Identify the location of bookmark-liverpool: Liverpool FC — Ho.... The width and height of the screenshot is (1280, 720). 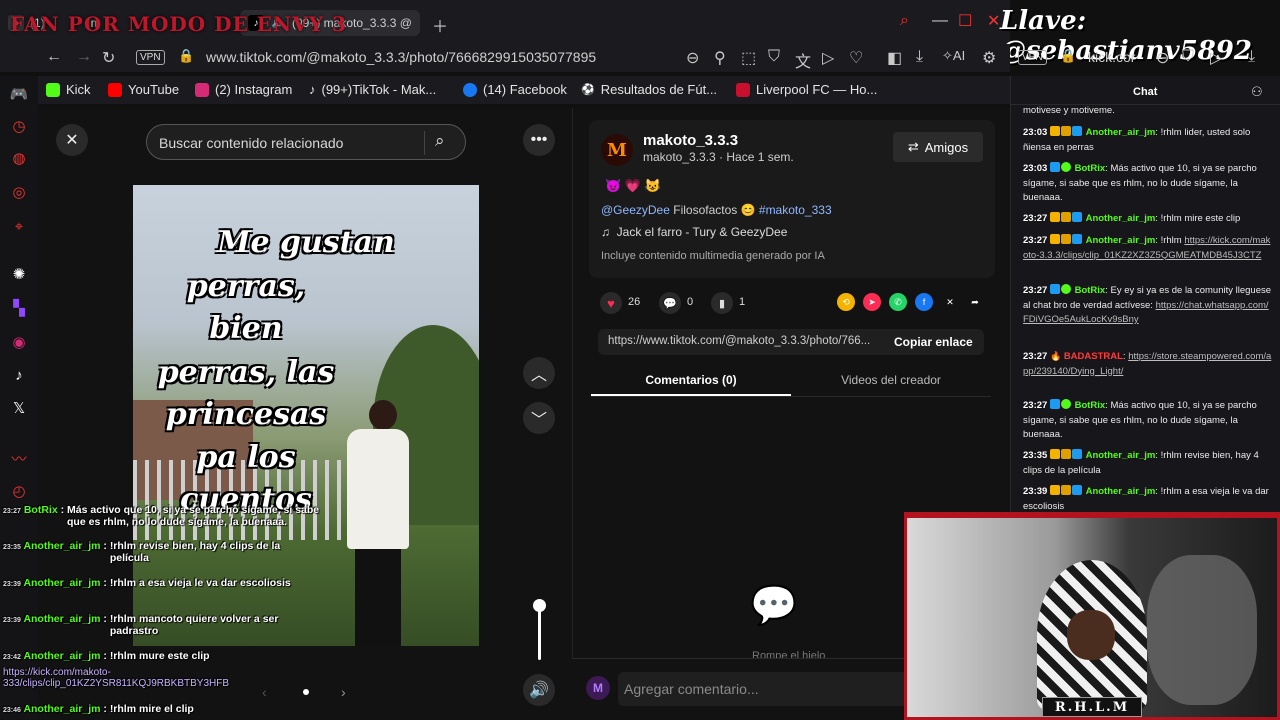
(806, 89).